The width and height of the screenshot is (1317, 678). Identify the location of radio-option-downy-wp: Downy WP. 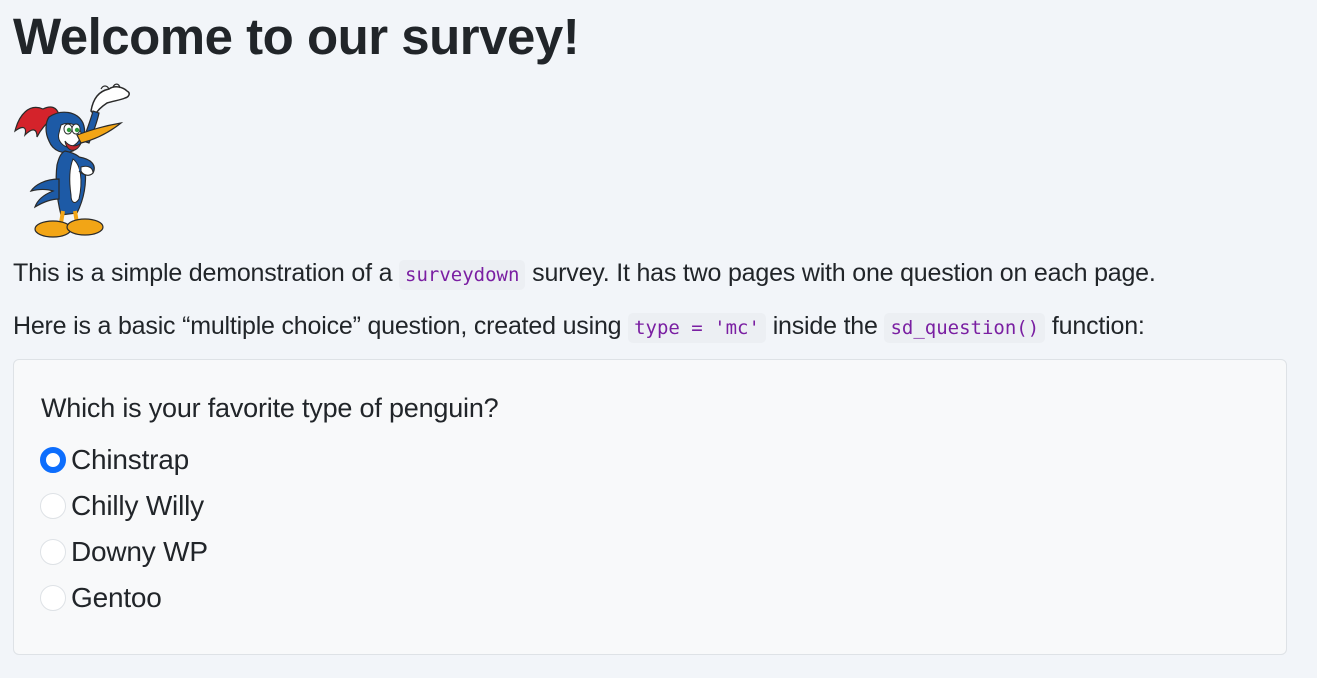
(124, 552).